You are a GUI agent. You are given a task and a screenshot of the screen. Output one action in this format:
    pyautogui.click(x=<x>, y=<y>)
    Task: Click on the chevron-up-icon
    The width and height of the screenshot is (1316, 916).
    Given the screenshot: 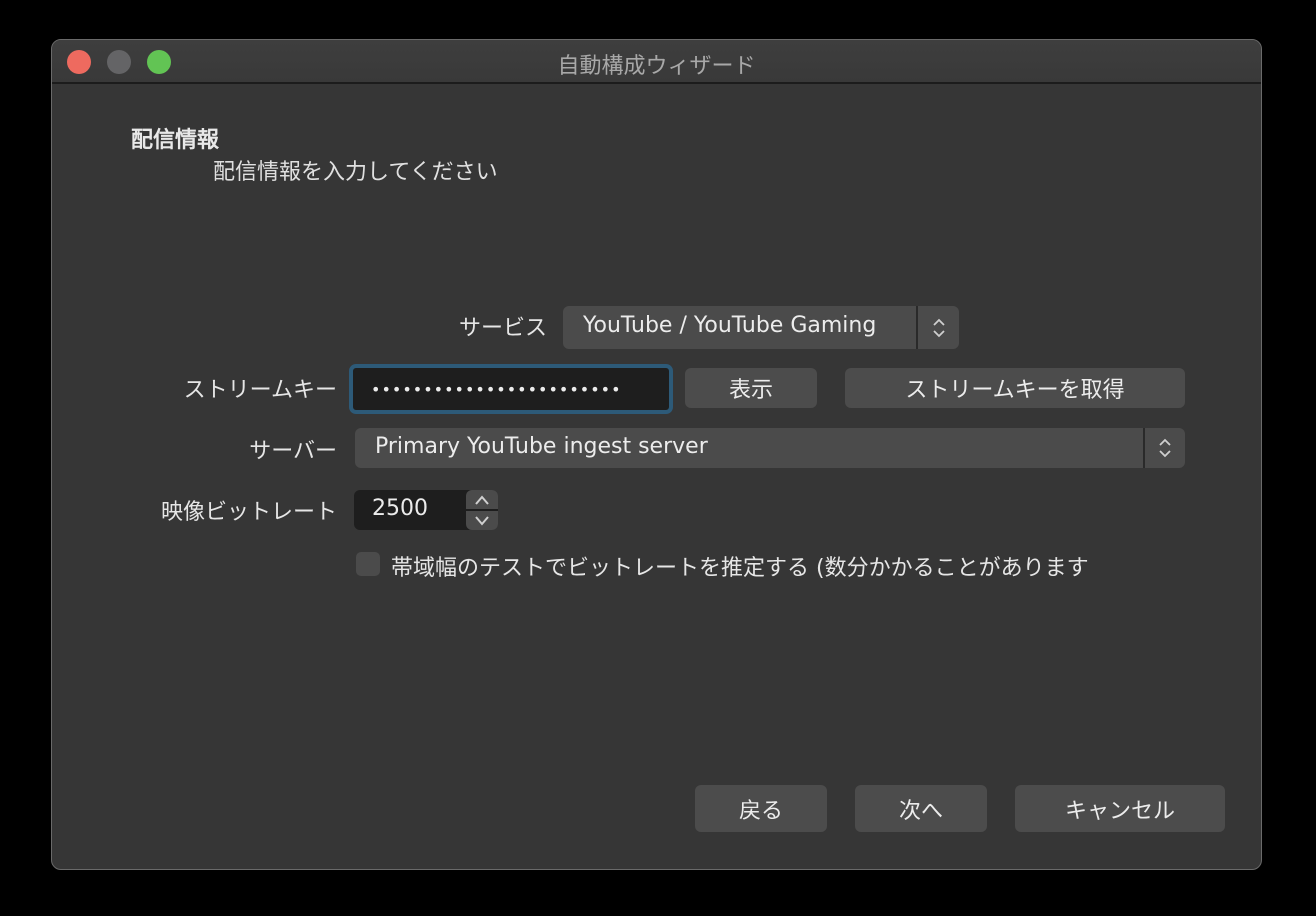 What is the action you would take?
    pyautogui.click(x=482, y=499)
    